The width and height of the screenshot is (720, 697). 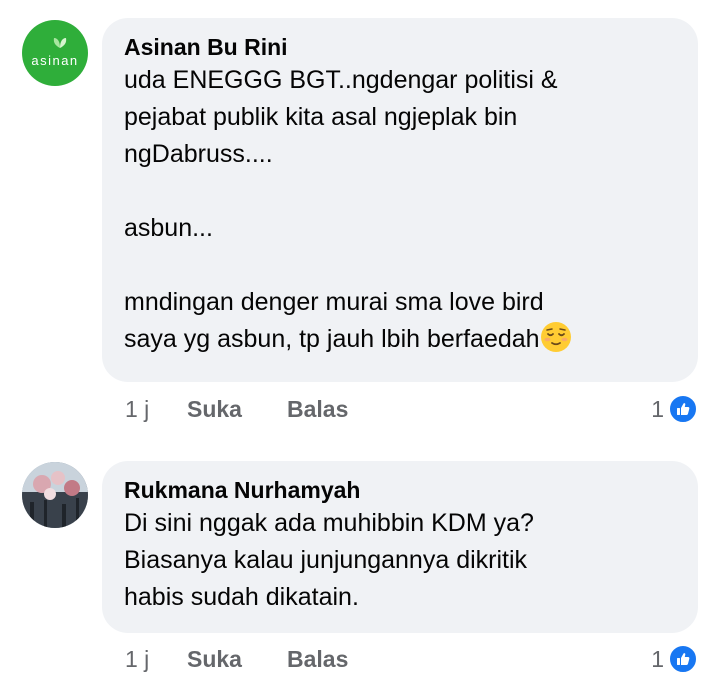 I want to click on avatar-photo-icon, so click(x=55, y=495).